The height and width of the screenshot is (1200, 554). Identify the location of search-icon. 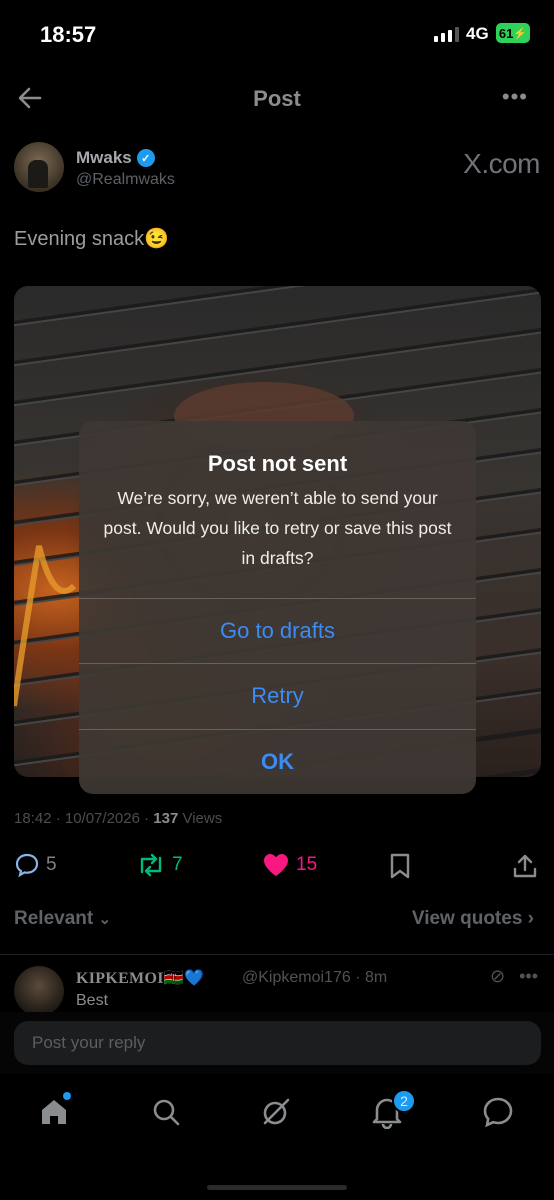
(166, 1112).